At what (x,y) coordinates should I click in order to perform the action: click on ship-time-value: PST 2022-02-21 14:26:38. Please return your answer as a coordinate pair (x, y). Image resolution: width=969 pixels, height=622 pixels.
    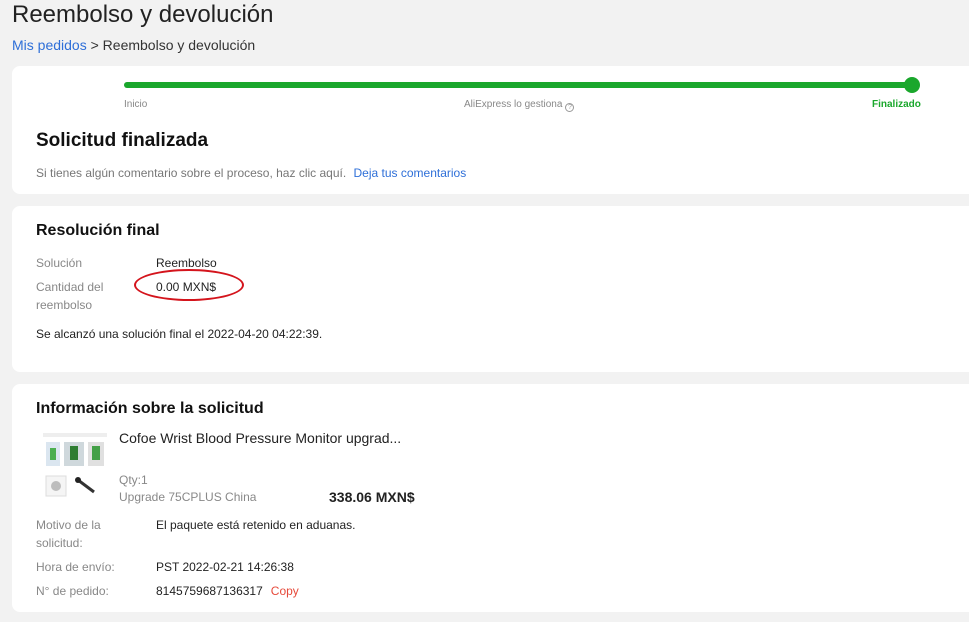
    Looking at the image, I should click on (225, 567).